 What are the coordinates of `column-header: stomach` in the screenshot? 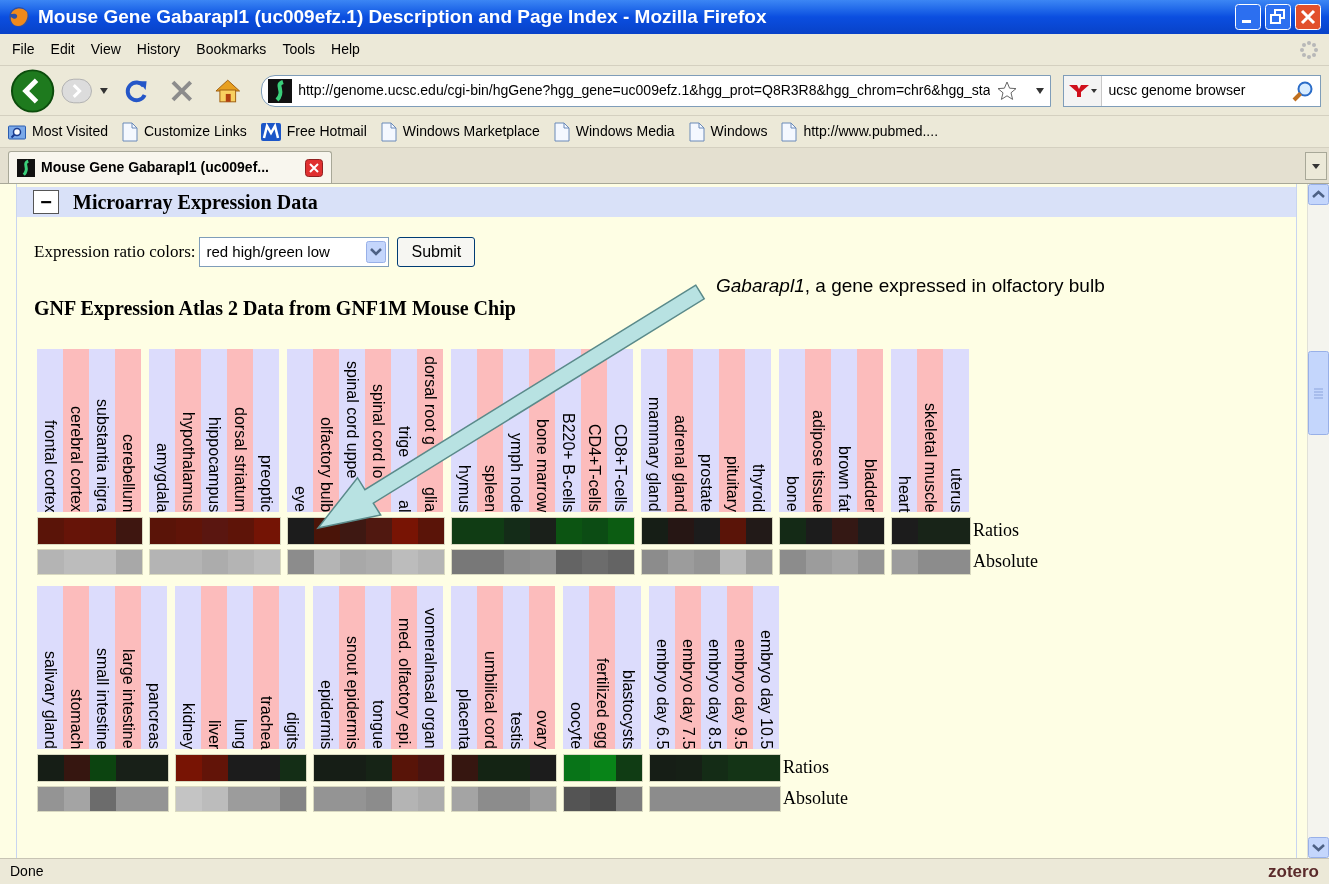 It's located at (76, 667).